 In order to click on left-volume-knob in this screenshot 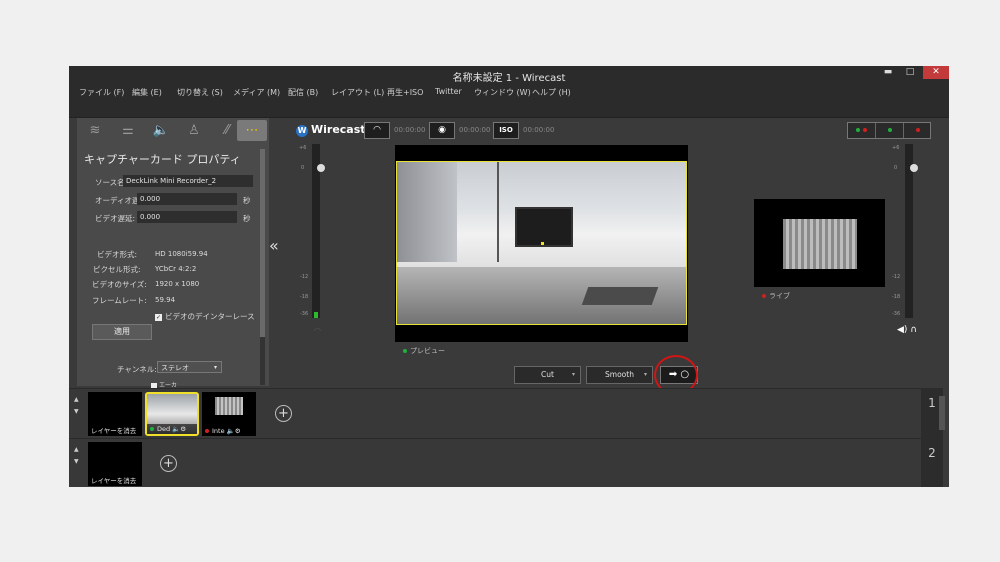, I will do `click(321, 168)`.